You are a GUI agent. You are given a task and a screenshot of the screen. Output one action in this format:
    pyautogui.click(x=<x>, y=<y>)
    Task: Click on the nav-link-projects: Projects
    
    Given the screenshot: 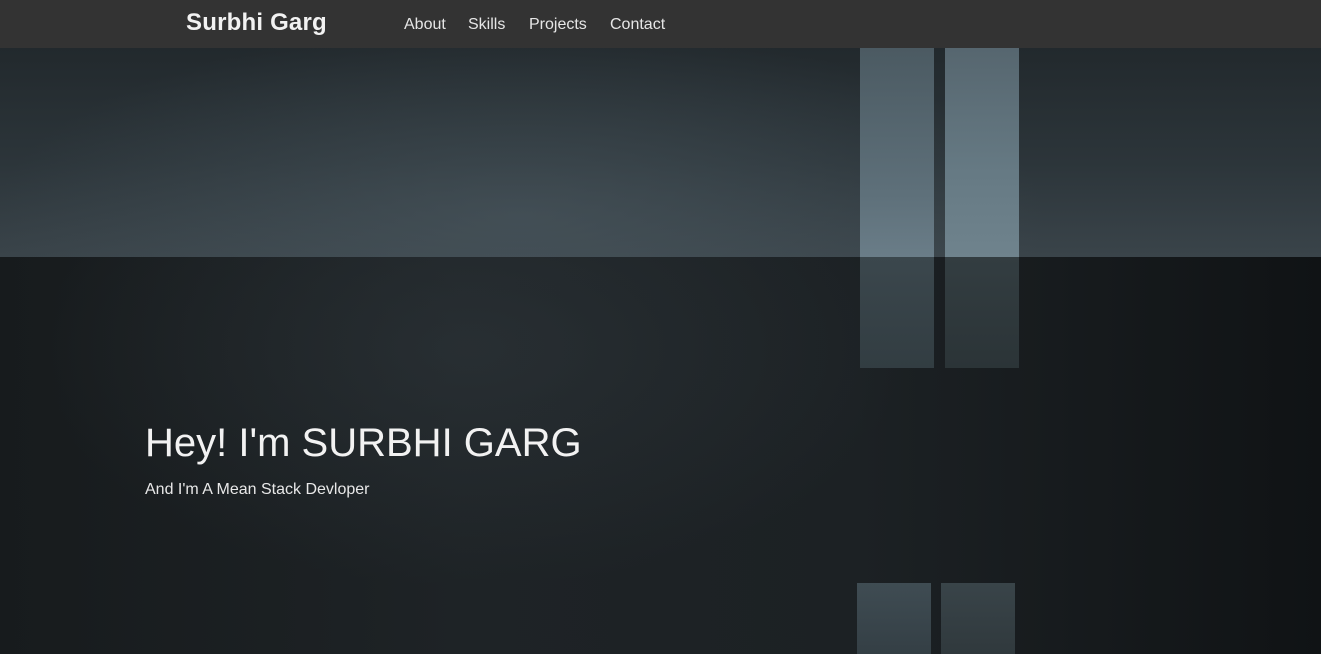 What is the action you would take?
    pyautogui.click(x=558, y=25)
    